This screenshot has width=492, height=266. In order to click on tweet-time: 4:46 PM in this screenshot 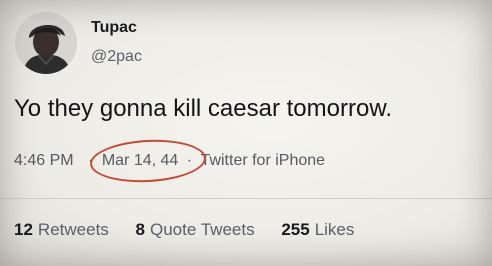, I will do `click(44, 161)`.